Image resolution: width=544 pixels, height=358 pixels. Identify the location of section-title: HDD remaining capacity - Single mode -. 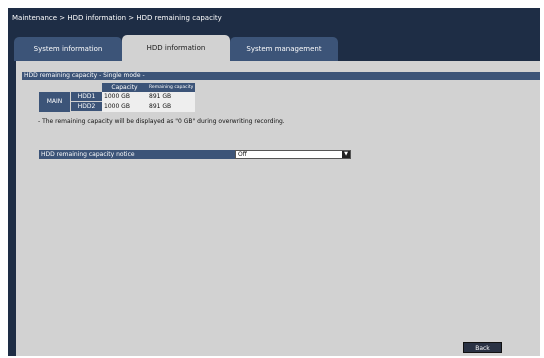
(281, 76).